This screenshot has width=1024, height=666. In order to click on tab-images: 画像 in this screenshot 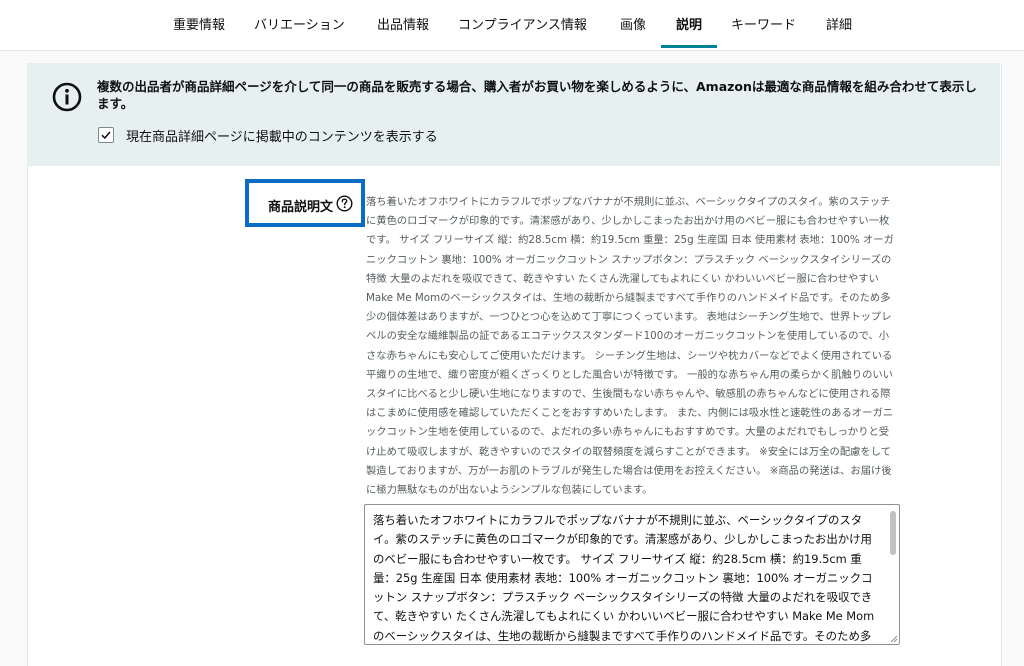, I will do `click(633, 23)`.